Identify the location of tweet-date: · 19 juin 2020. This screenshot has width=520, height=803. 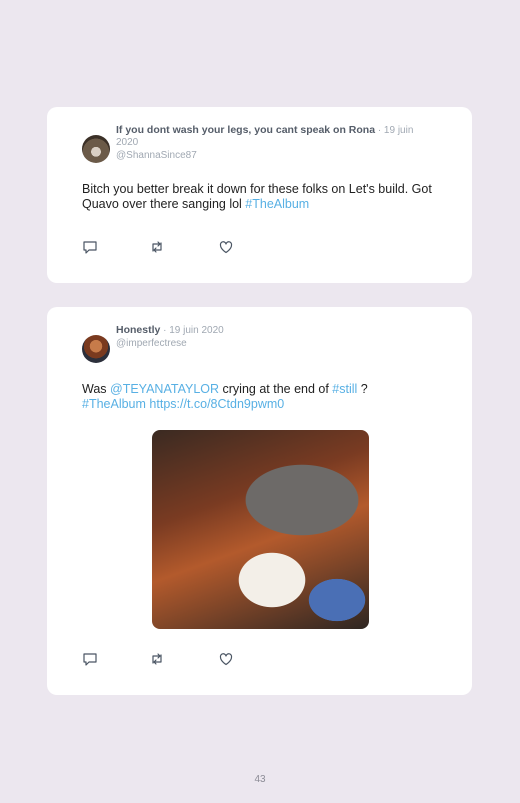
(193, 330).